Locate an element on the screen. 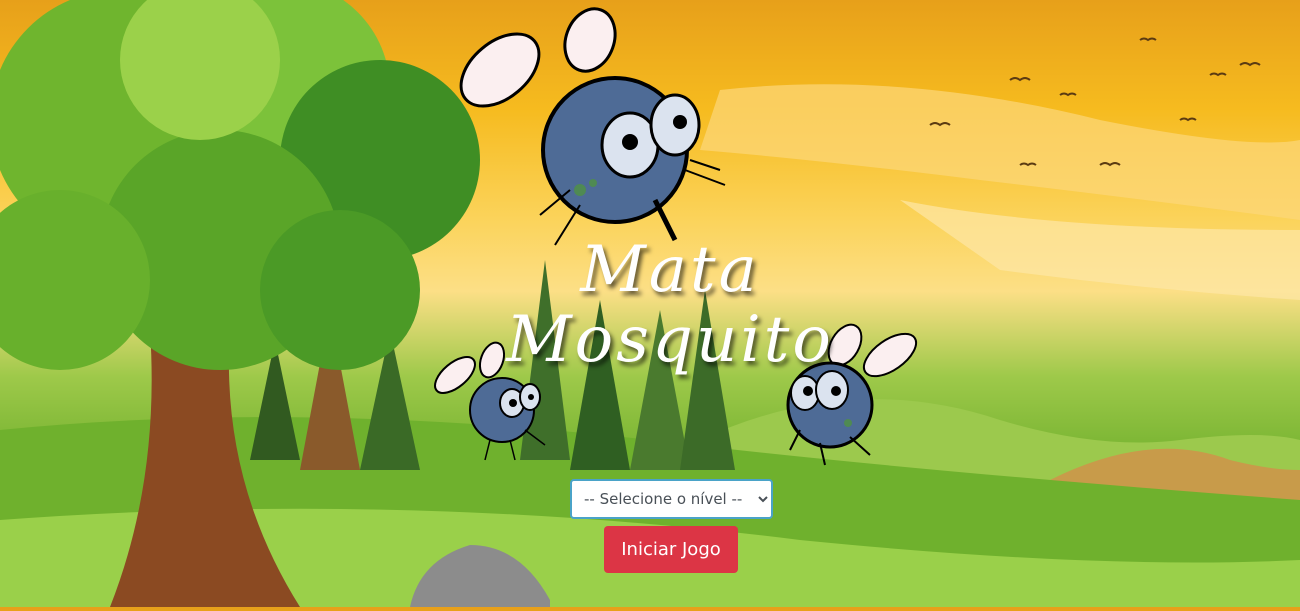 The image size is (1300, 611). game-title: Mata Mosquito is located at coordinates (670, 305).